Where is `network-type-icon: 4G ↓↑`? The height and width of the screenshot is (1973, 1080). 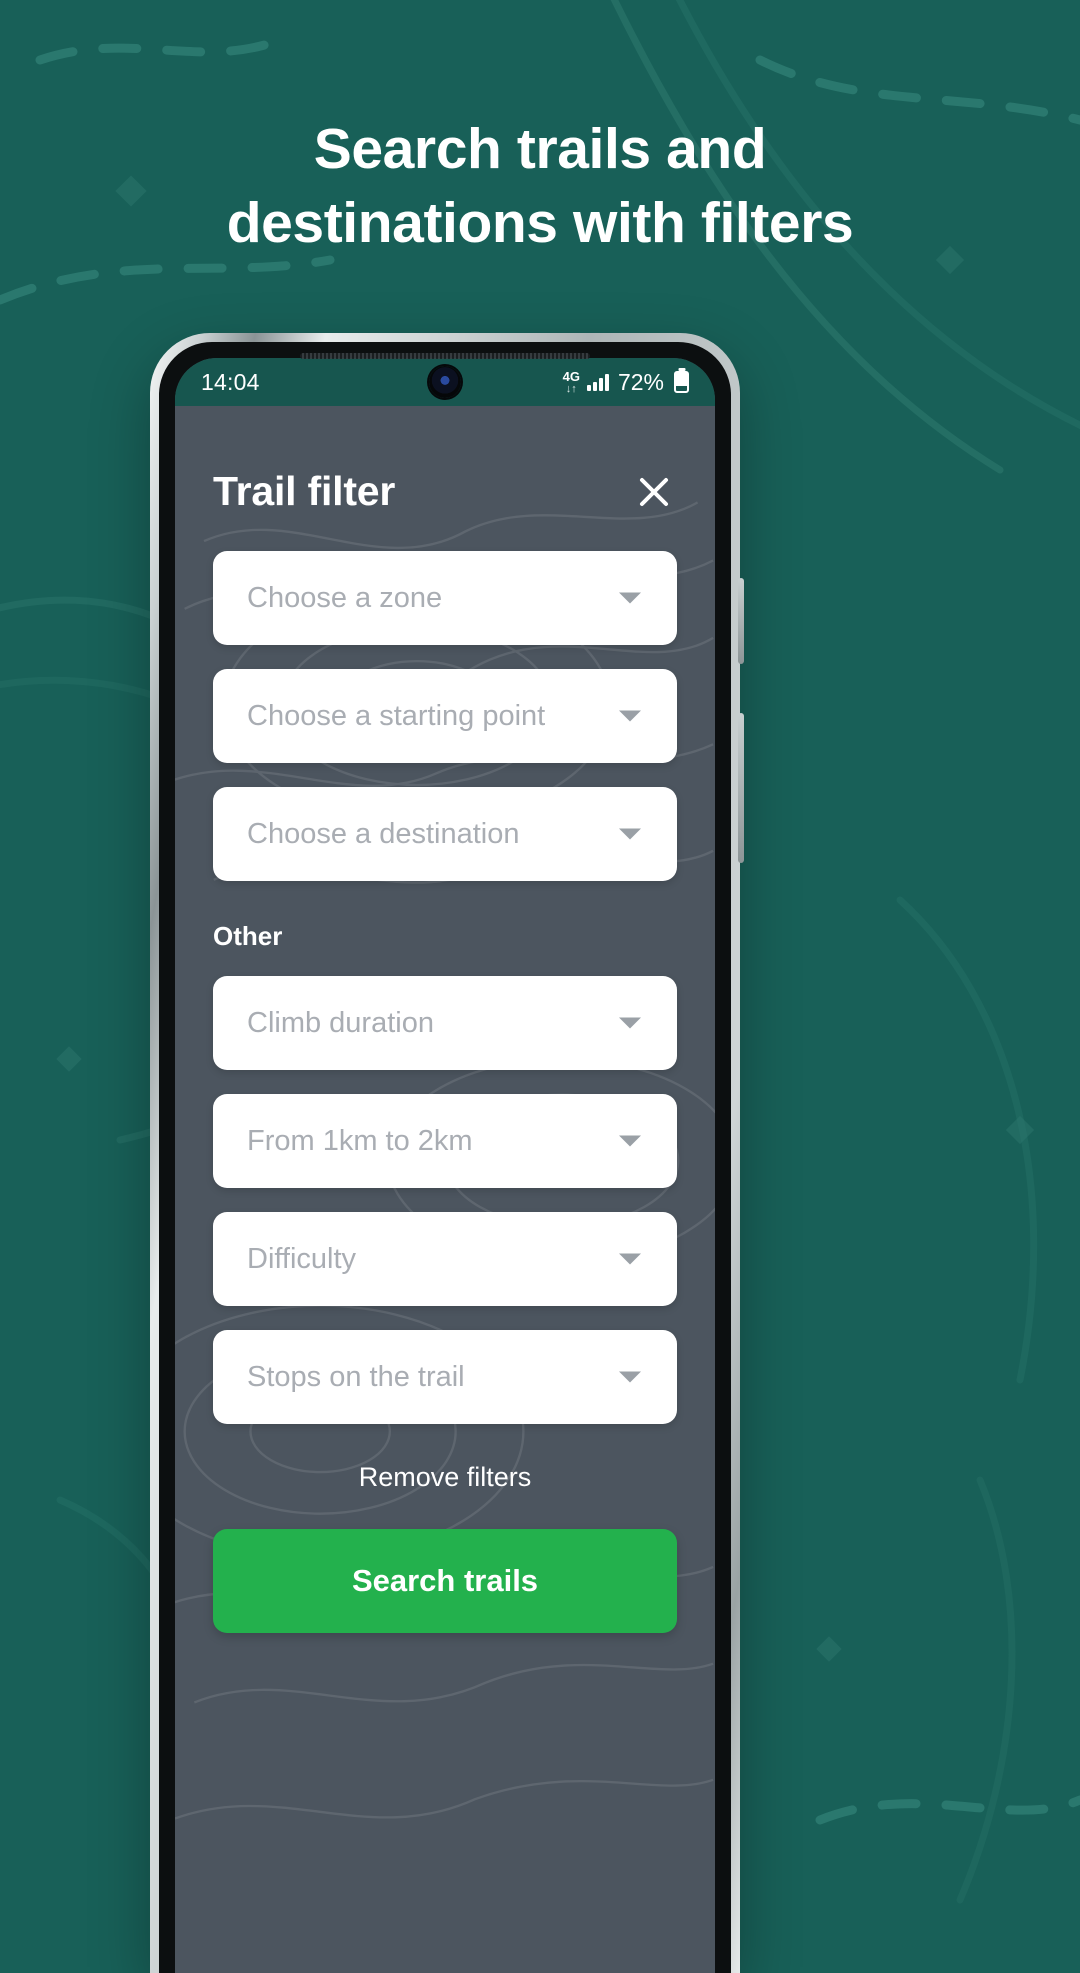 network-type-icon: 4G ↓↑ is located at coordinates (571, 382).